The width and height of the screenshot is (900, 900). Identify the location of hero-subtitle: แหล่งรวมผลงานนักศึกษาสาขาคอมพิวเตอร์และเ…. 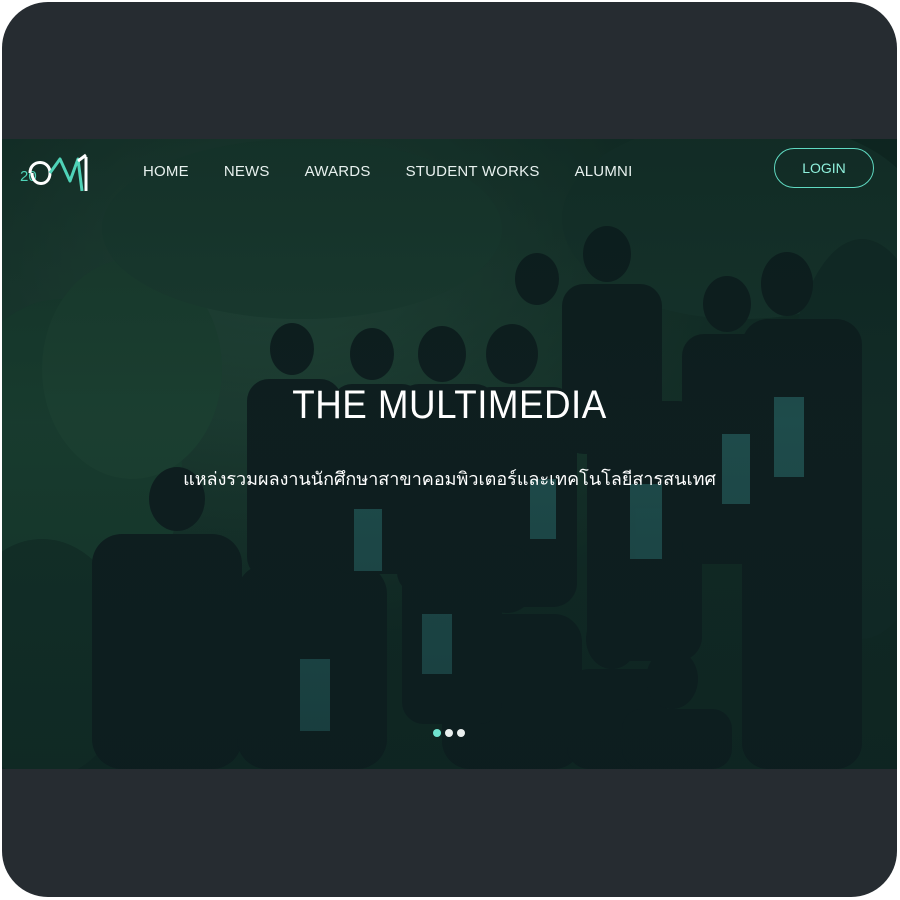
(449, 479).